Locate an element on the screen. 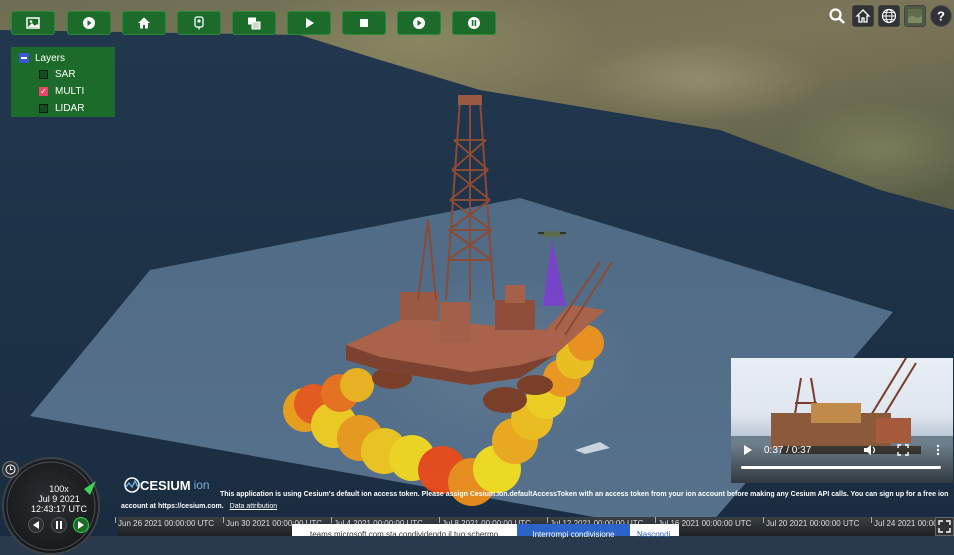  image-compare-icon is located at coordinates (254, 23).